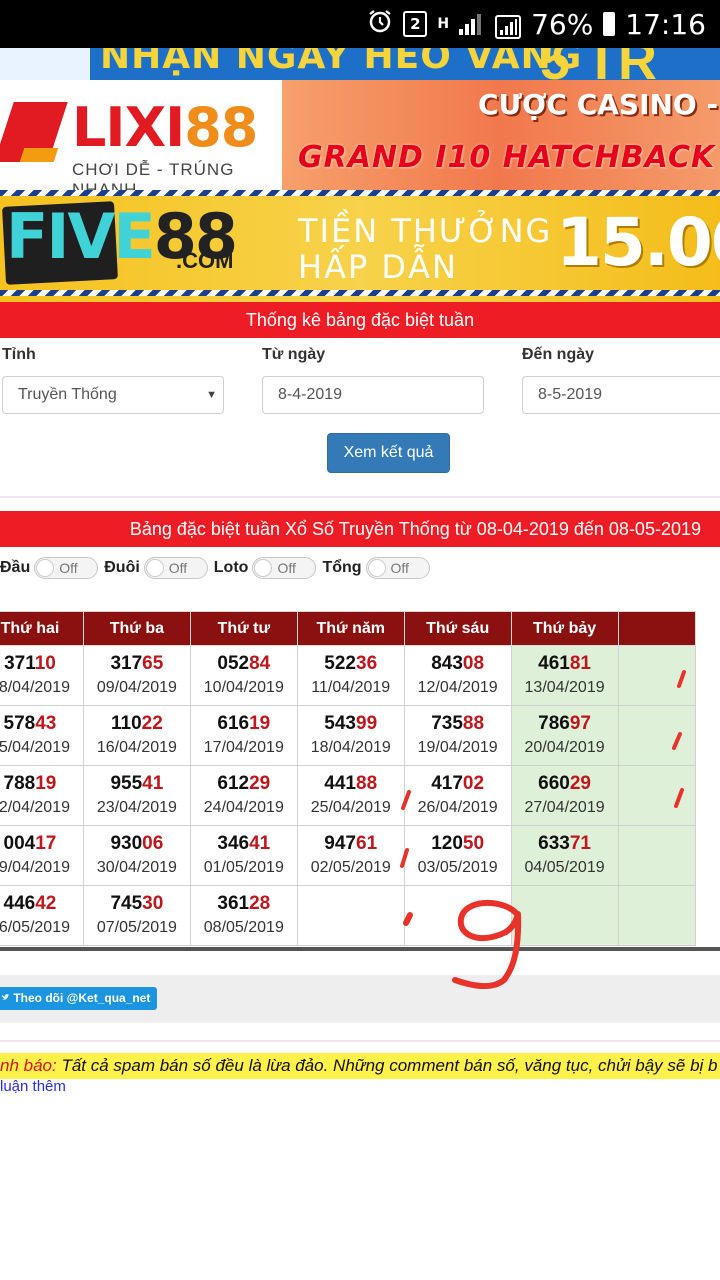  I want to click on toggle-tong: Off, so click(397, 568).